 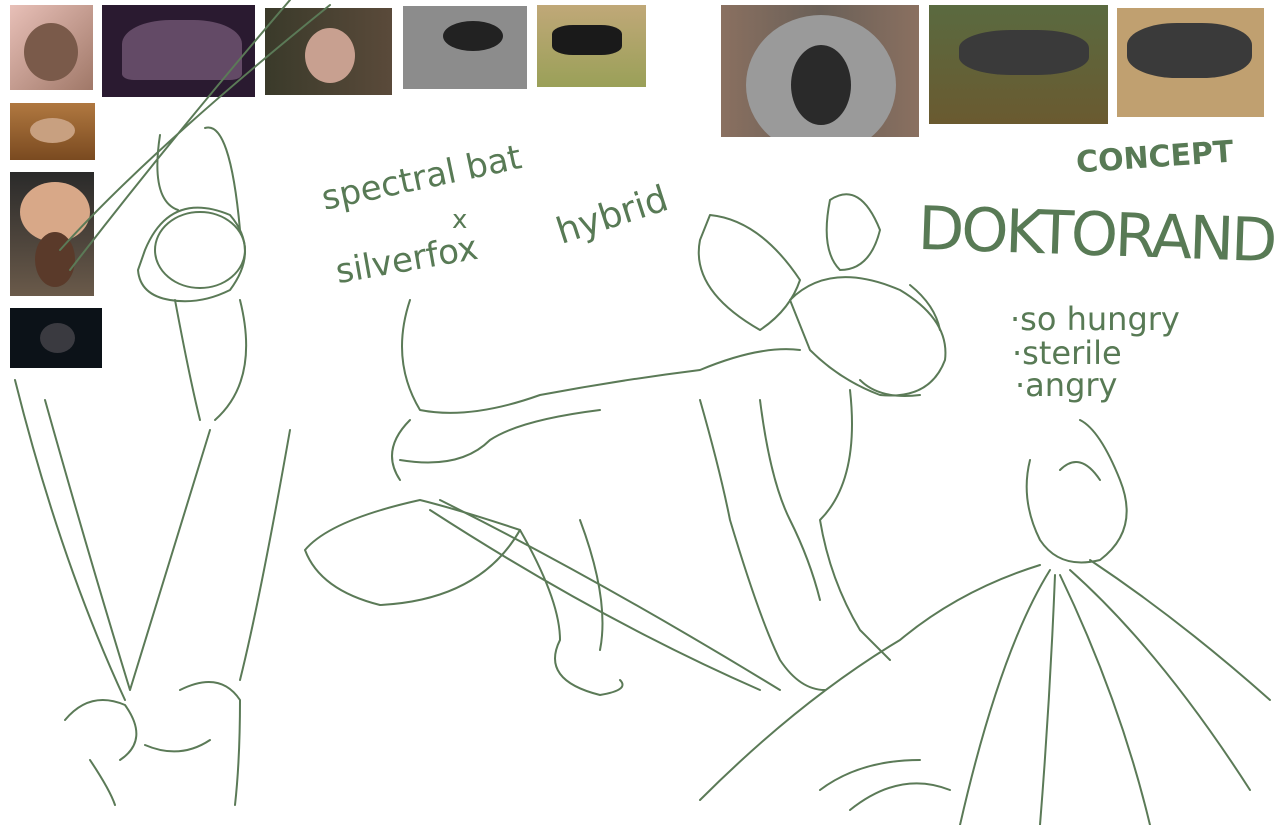 I want to click on trait-3: ·angry, so click(x=1066, y=385).